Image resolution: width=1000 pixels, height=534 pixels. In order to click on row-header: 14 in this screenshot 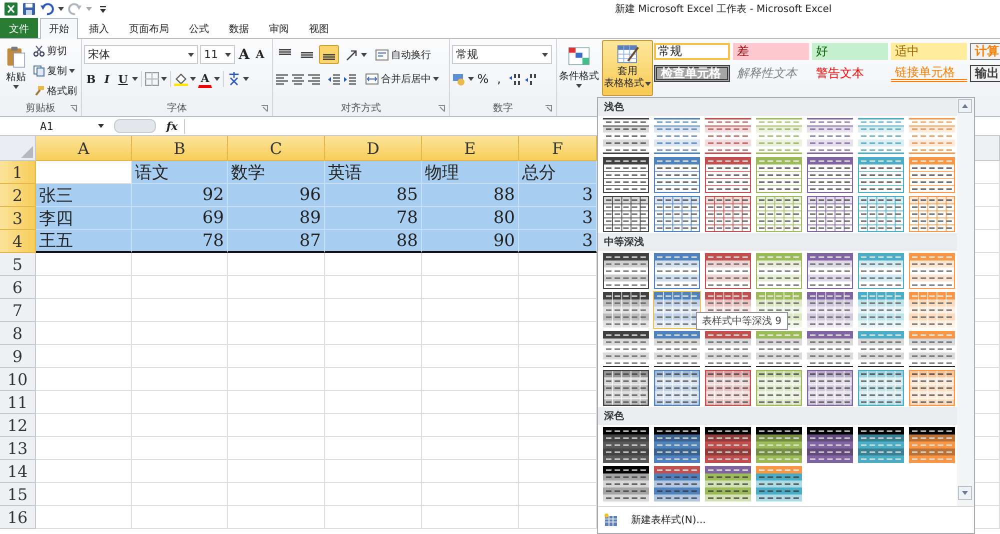, I will do `click(18, 471)`.